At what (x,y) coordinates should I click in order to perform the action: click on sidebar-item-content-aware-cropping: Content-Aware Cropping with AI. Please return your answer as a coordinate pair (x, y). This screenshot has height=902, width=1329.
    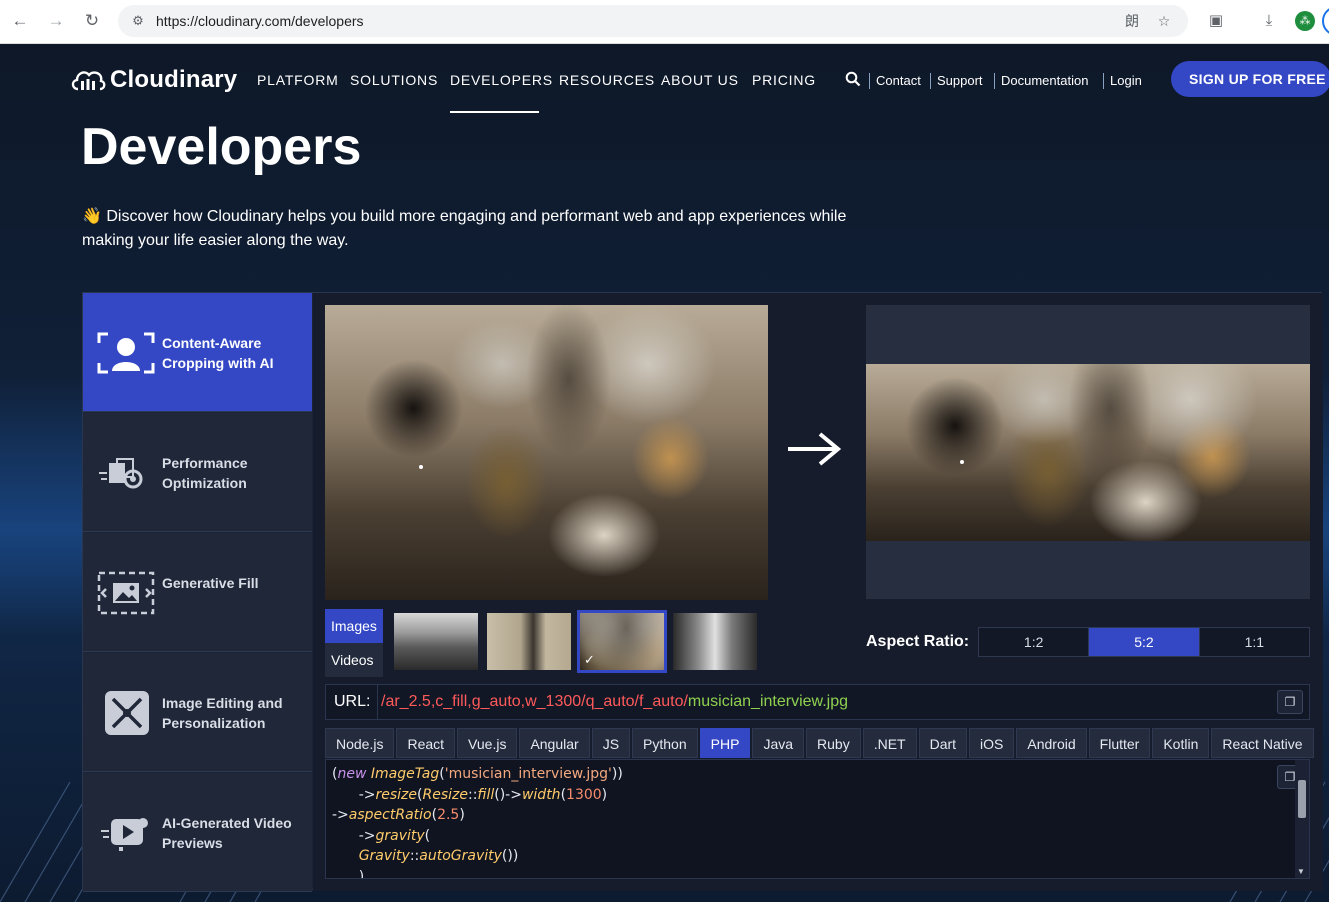
    Looking at the image, I should click on (197, 352).